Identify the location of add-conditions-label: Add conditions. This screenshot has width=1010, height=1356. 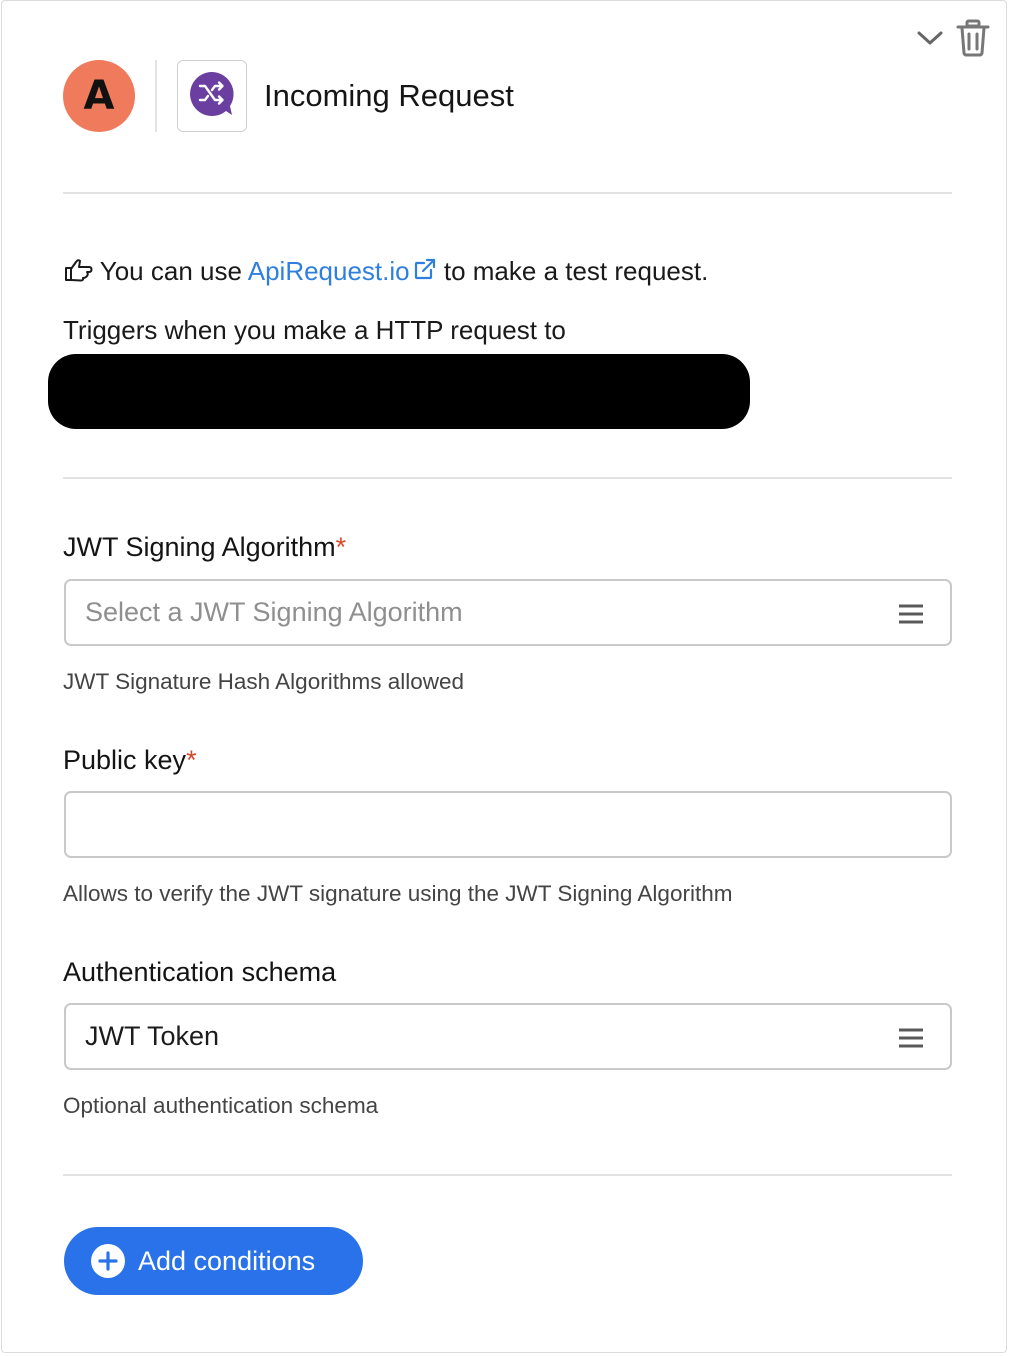
(227, 1260).